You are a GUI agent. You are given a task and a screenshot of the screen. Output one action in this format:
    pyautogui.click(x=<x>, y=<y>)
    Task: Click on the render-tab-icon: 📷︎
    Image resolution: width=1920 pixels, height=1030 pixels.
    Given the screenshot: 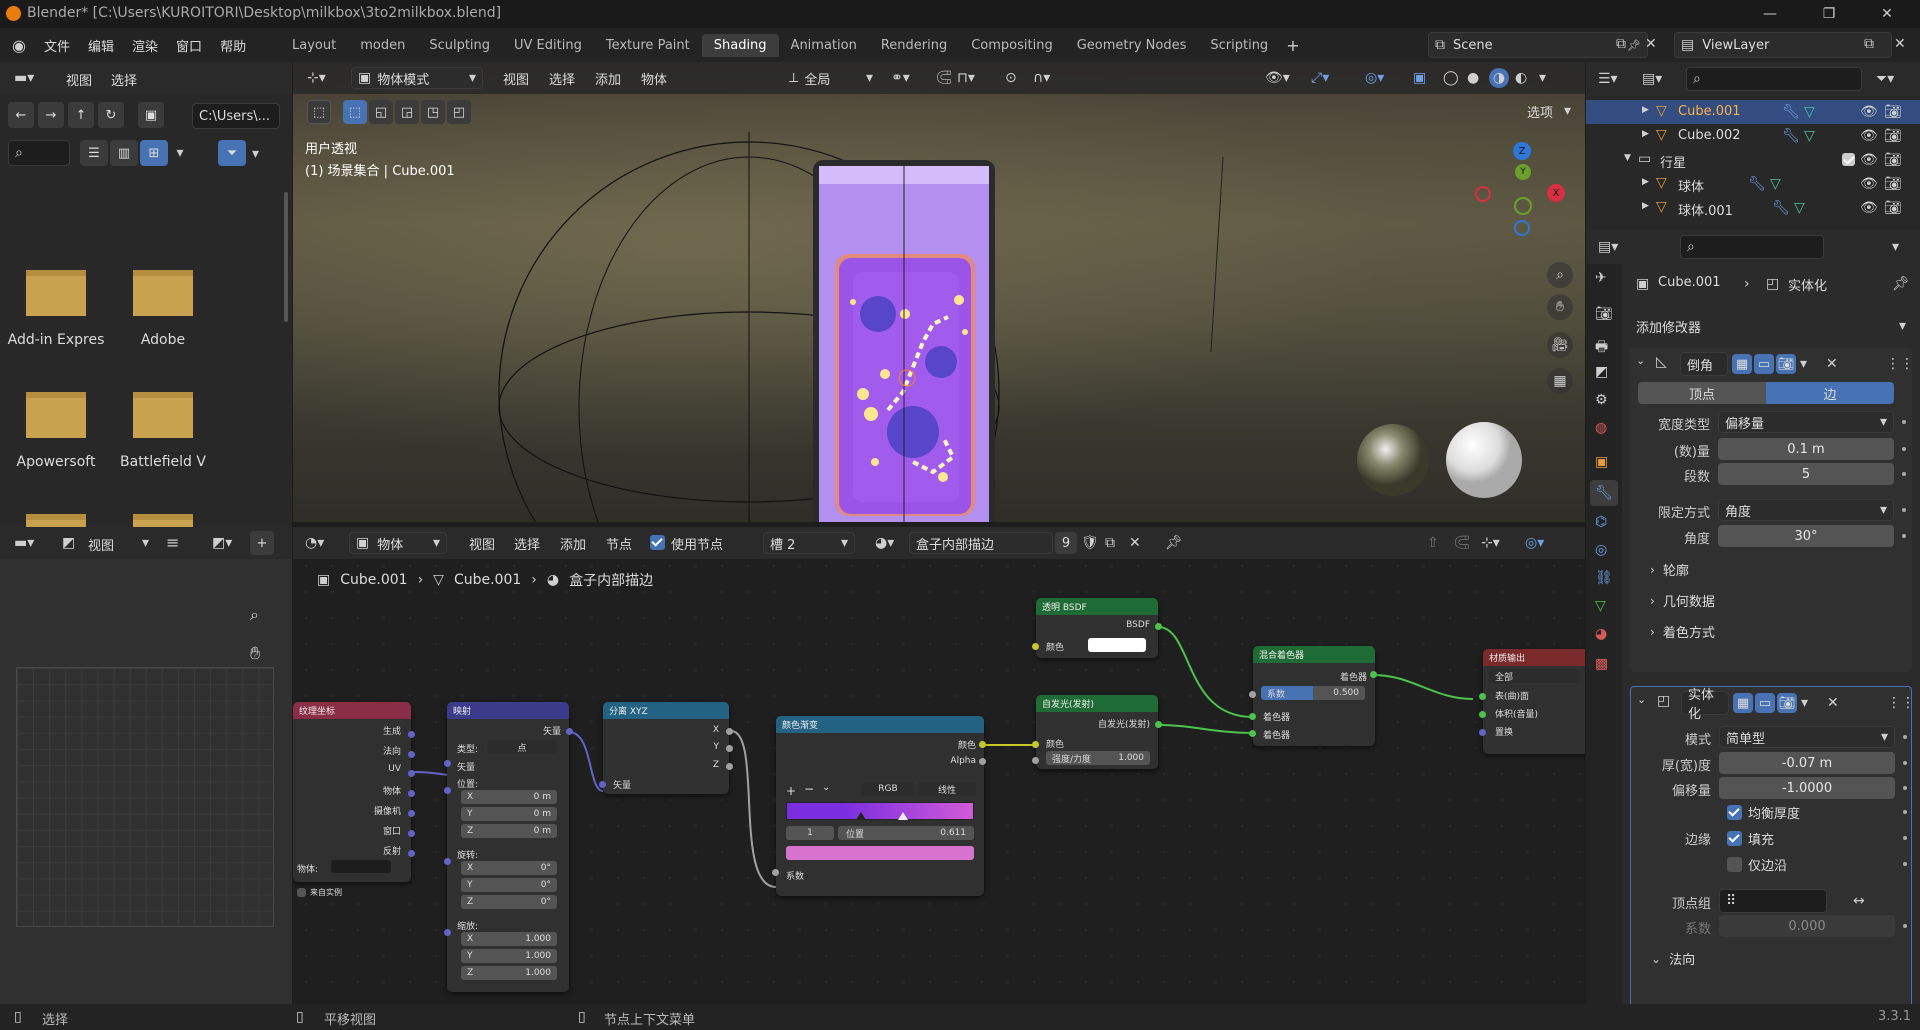 What is the action you would take?
    pyautogui.click(x=1604, y=314)
    